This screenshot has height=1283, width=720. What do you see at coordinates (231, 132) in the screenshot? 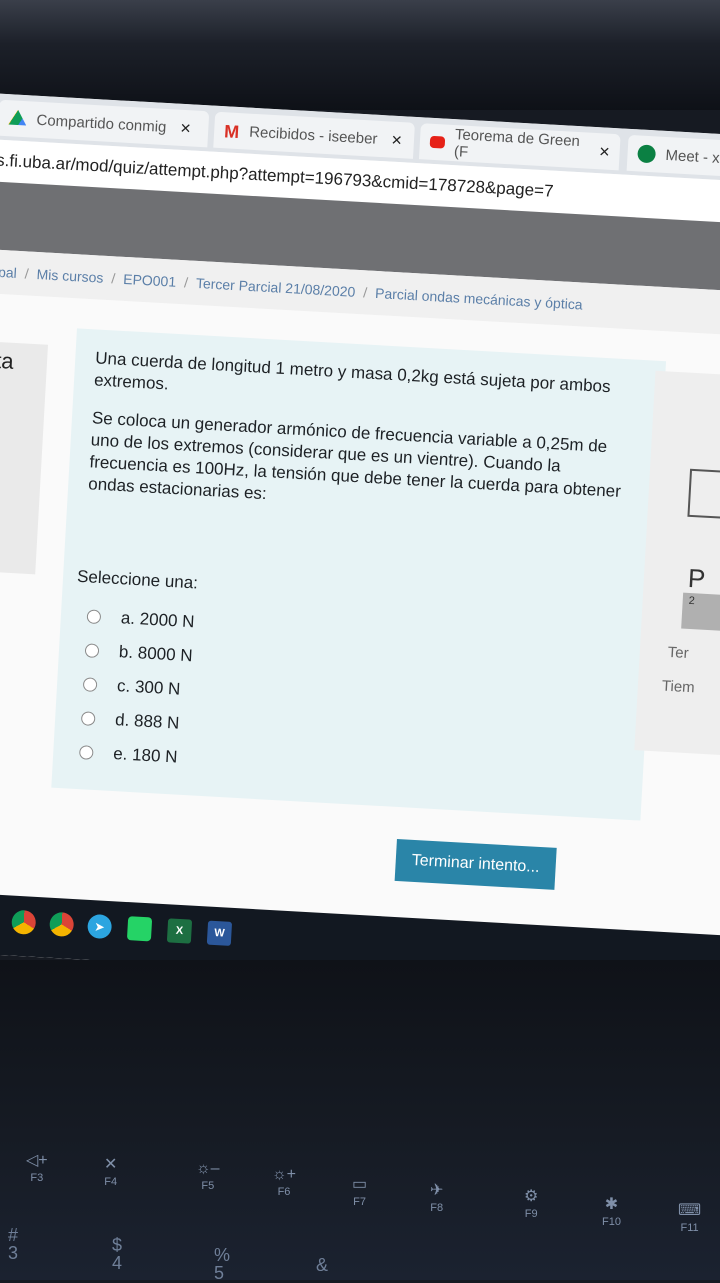
I see `gmail-icon: M` at bounding box center [231, 132].